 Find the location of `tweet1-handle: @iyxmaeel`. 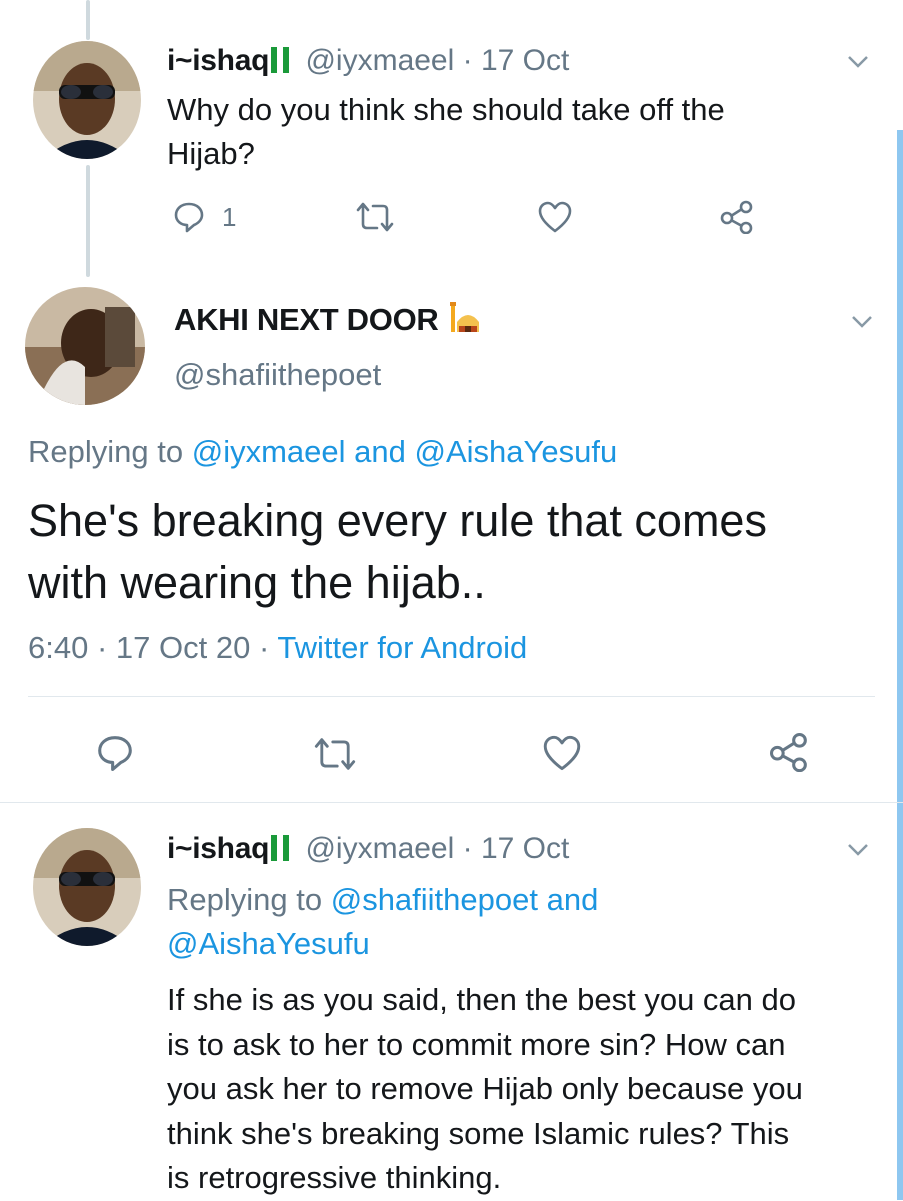

tweet1-handle: @iyxmaeel is located at coordinates (379, 60).